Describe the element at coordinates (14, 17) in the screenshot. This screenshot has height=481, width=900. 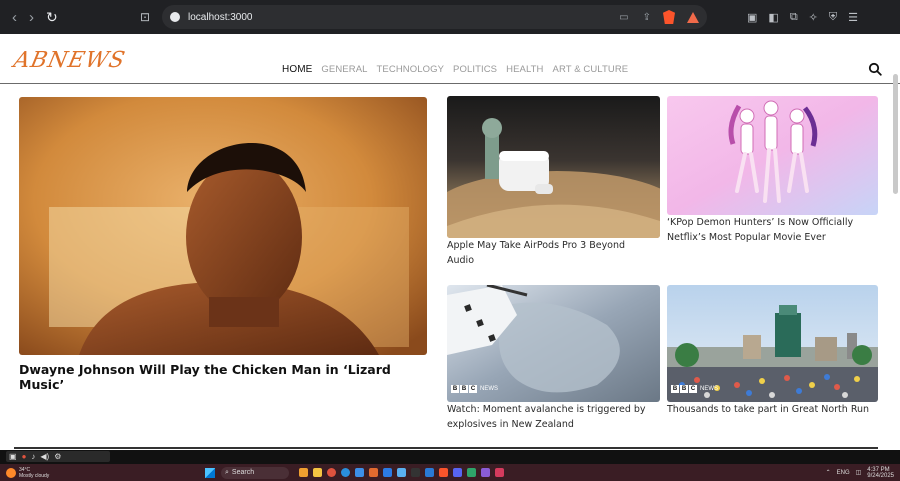
I see `back-icon: ‹` at that location.